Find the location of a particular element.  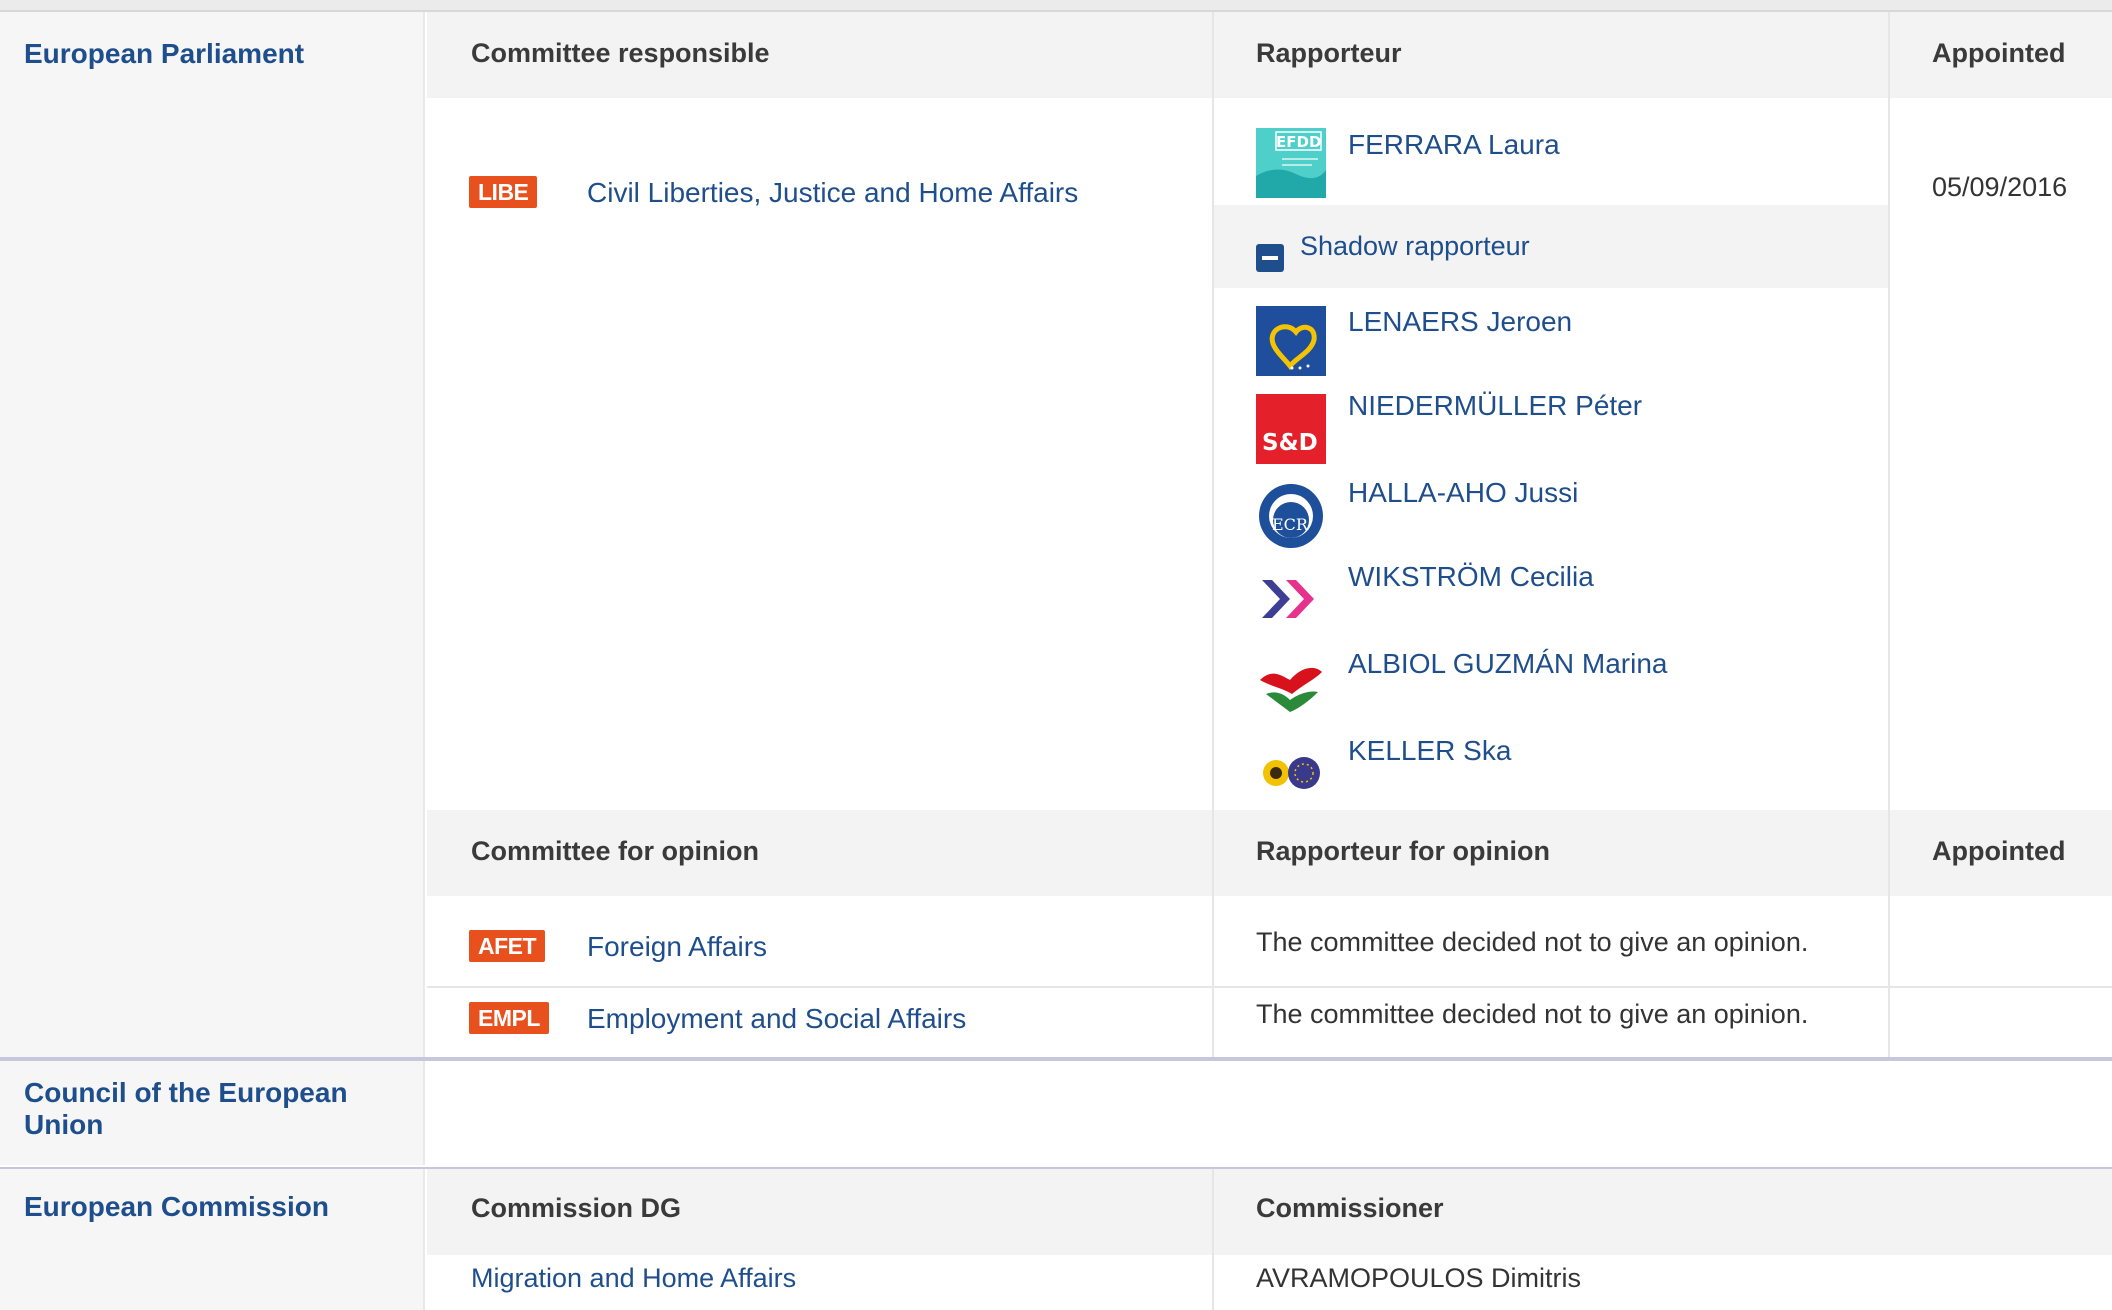

header-appointed-opinion-label: Appointed is located at coordinates (1999, 851).